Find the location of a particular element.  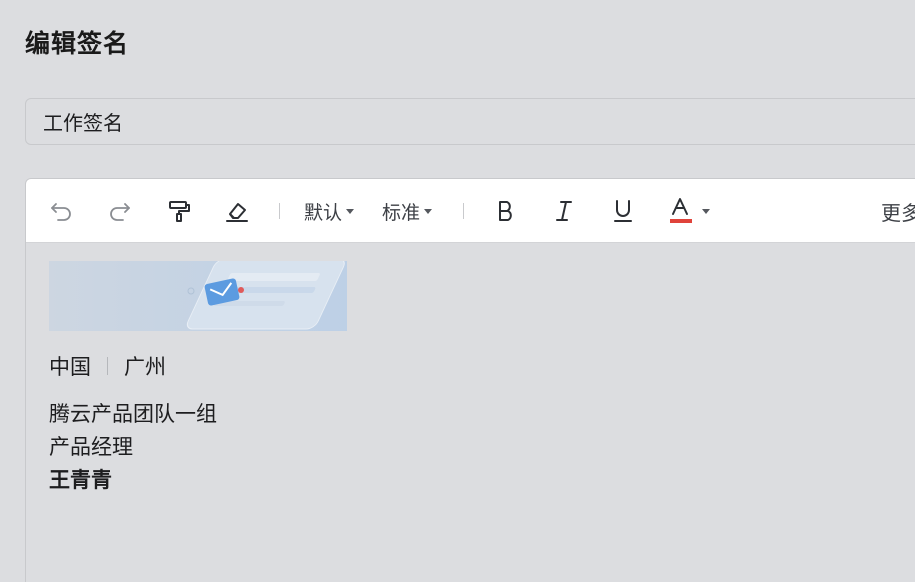

font-size-value: 标准 is located at coordinates (401, 212).